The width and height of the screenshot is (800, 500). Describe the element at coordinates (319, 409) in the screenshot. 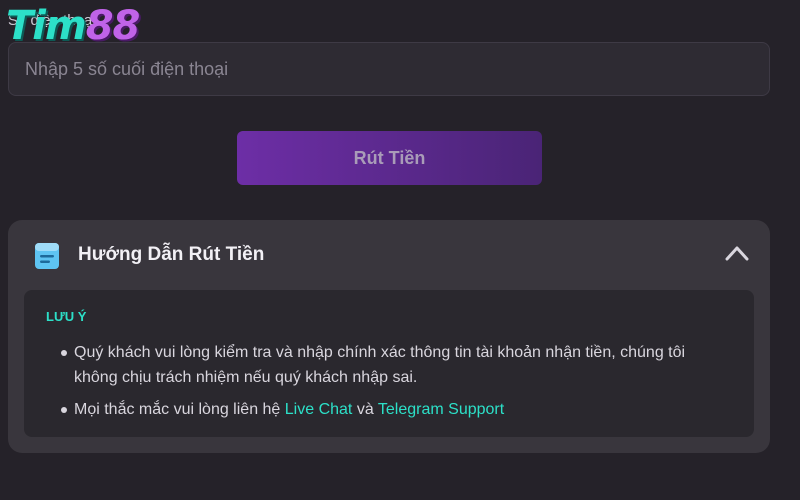

I see `live-chat-link: Live Chat` at that location.